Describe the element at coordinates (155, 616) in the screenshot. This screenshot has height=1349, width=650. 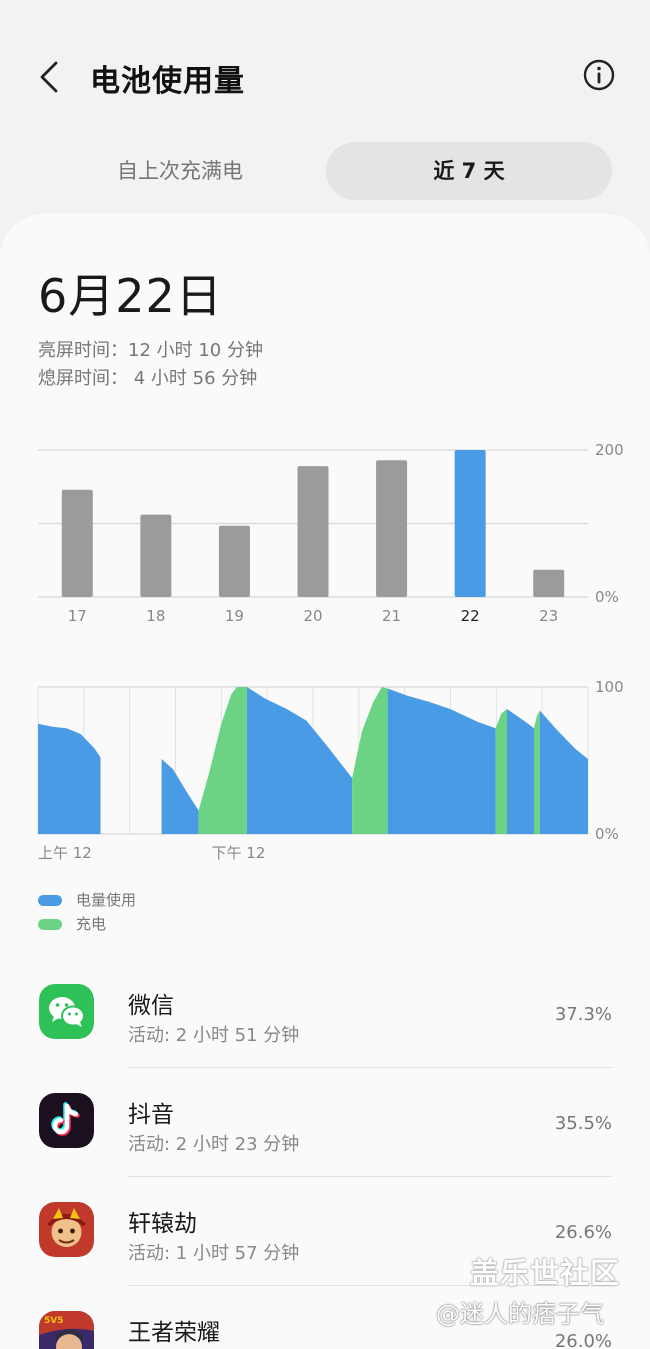
I see `x-tick-label: 18` at that location.